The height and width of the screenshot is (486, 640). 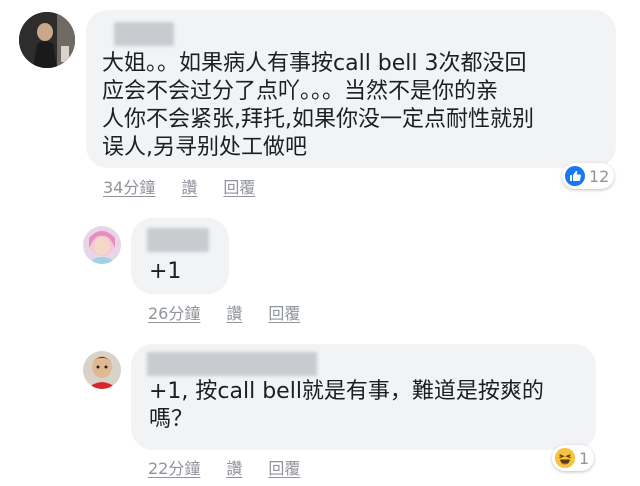 I want to click on comment-text: +1, so click(x=165, y=271).